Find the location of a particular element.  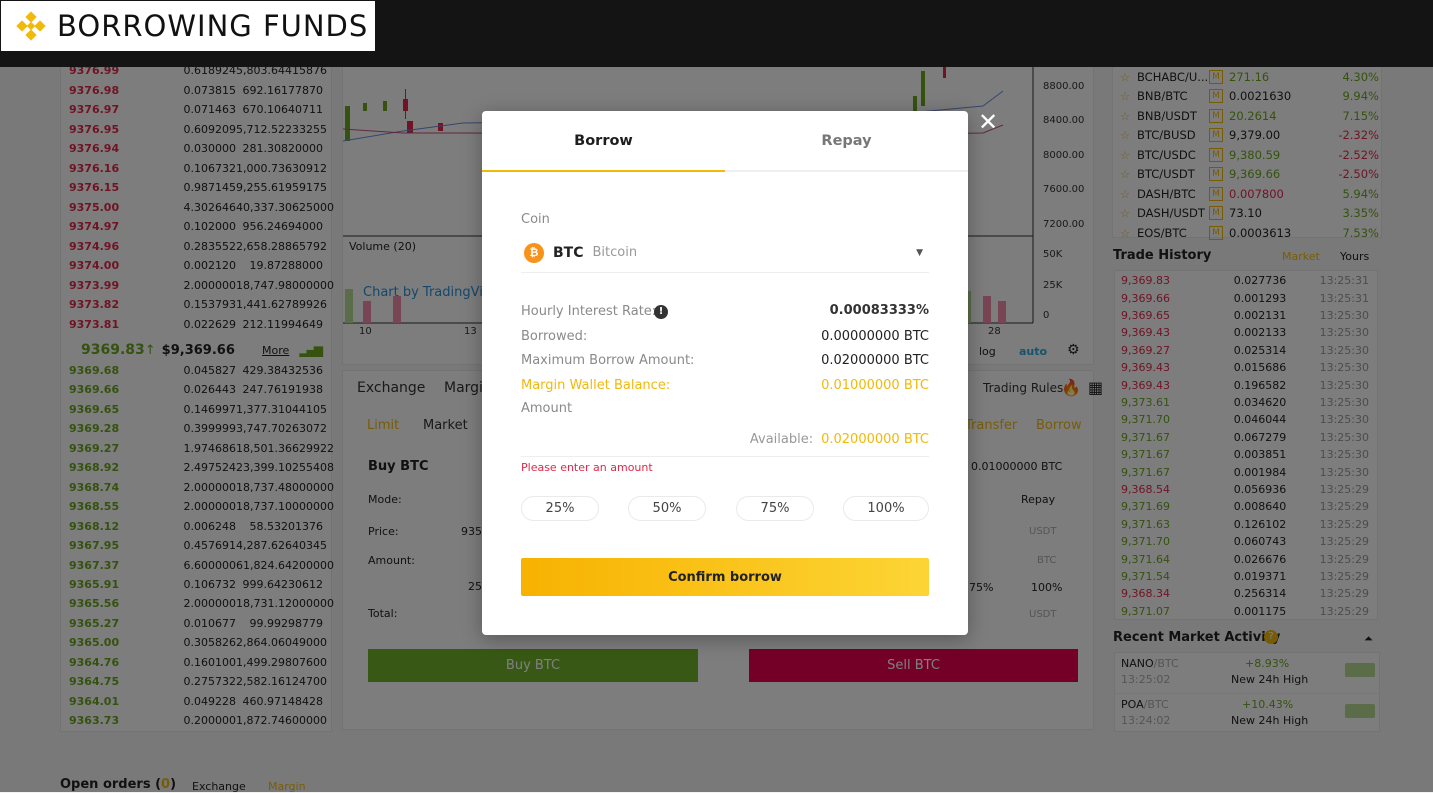

percent-100-button: 100% is located at coordinates (886, 508).